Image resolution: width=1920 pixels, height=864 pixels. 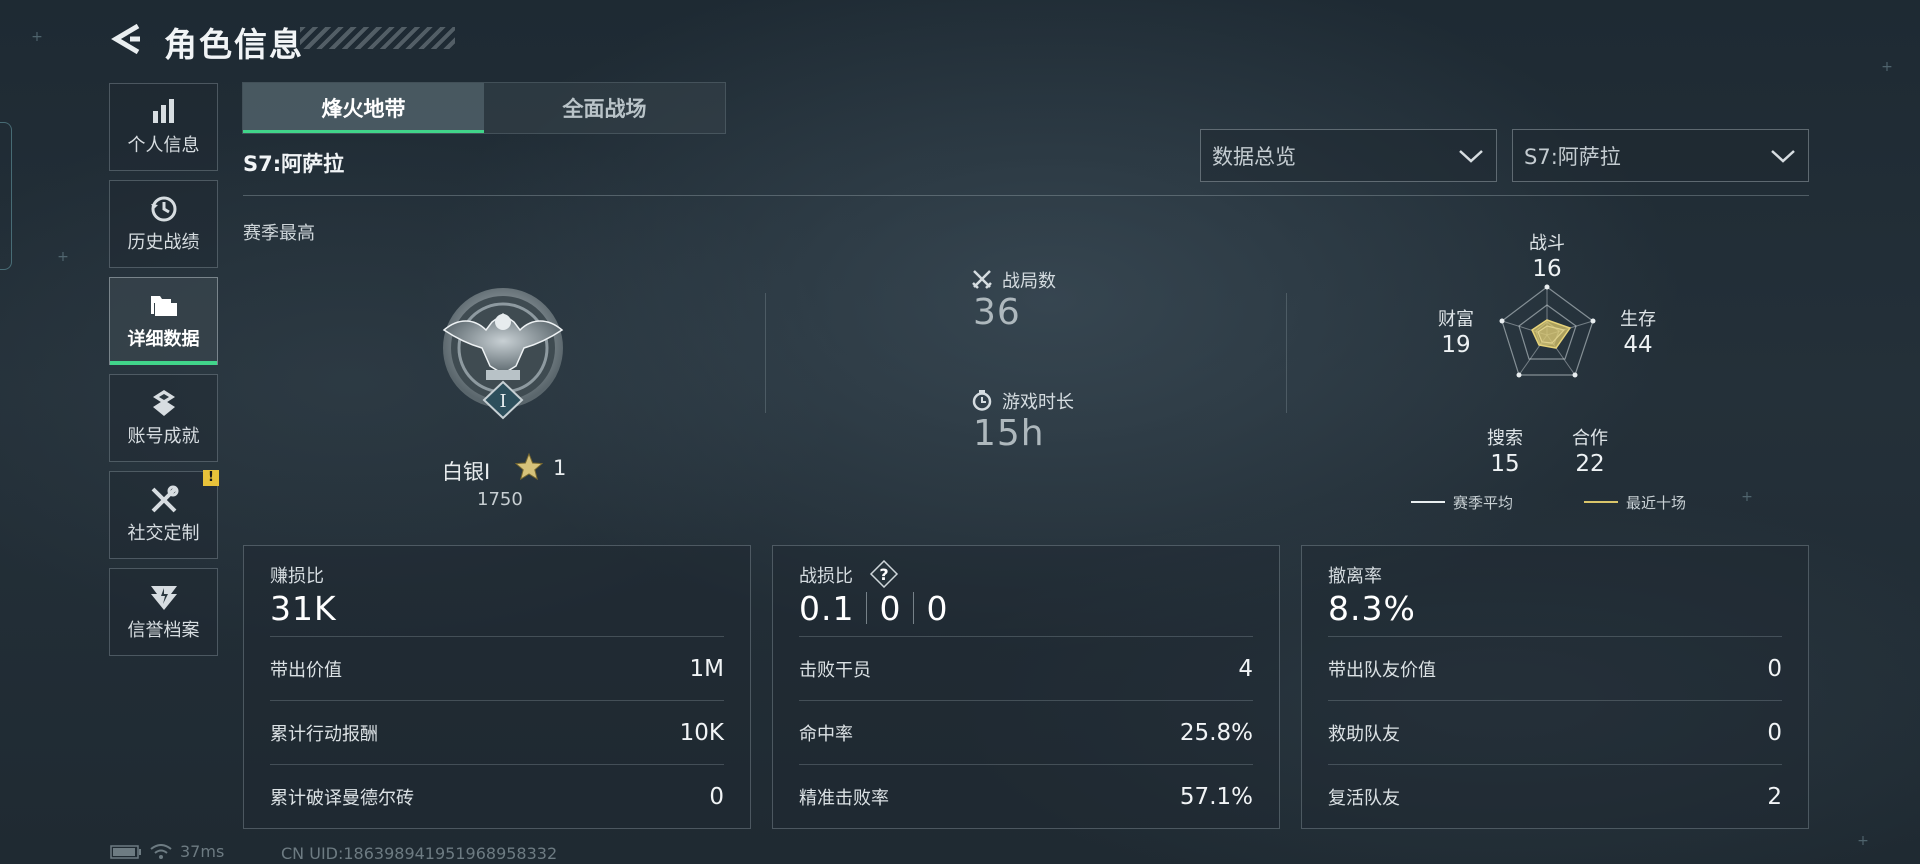 What do you see at coordinates (1456, 345) in the screenshot?
I see `radar-value-wealth: 19` at bounding box center [1456, 345].